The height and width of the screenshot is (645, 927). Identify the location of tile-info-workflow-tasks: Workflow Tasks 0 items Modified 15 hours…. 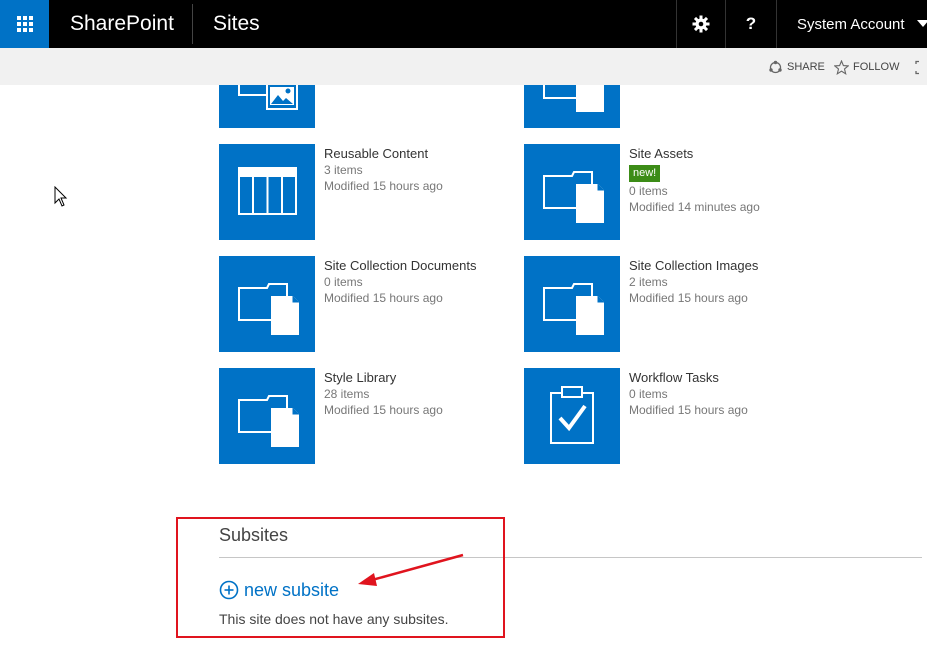
(688, 394).